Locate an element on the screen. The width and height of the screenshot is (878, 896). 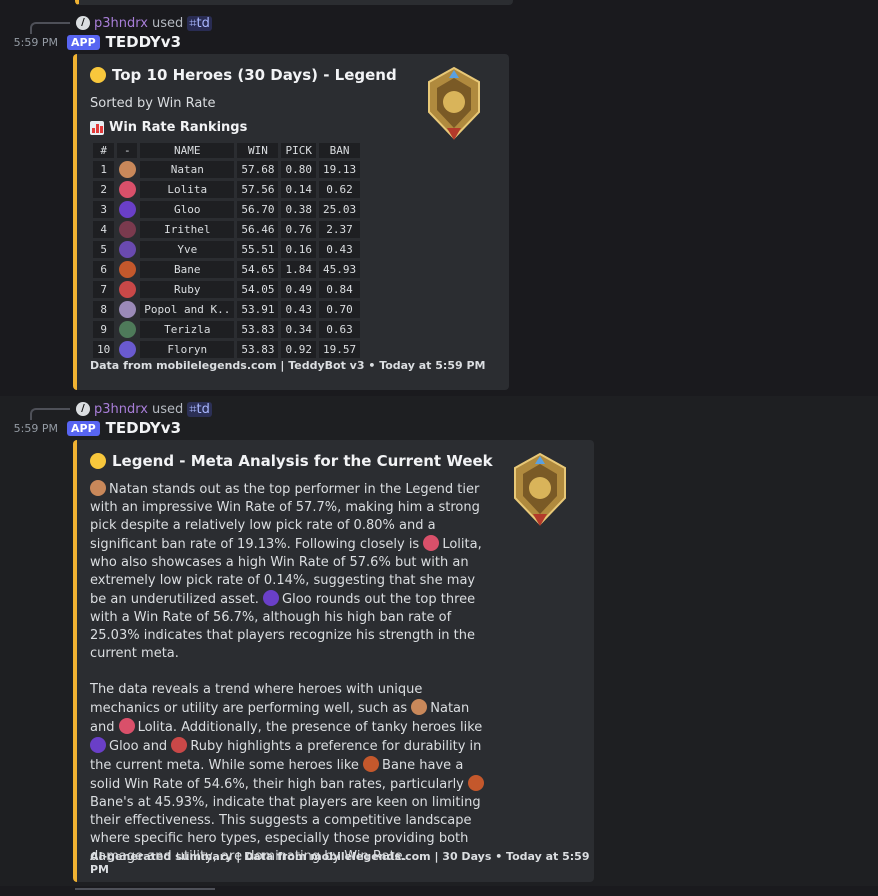
section-heading-text: Win Rate Rankings is located at coordinates (178, 127).